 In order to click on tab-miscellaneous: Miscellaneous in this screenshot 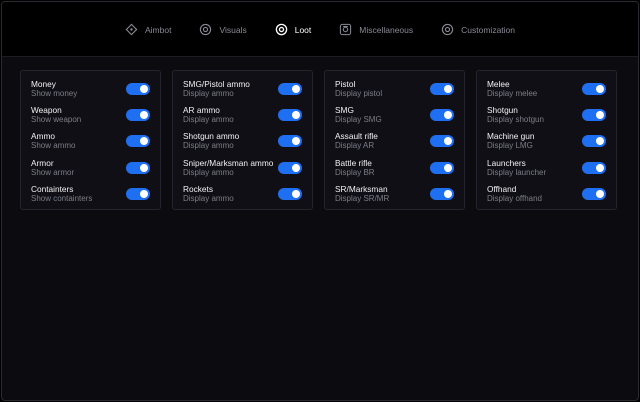, I will do `click(376, 30)`.